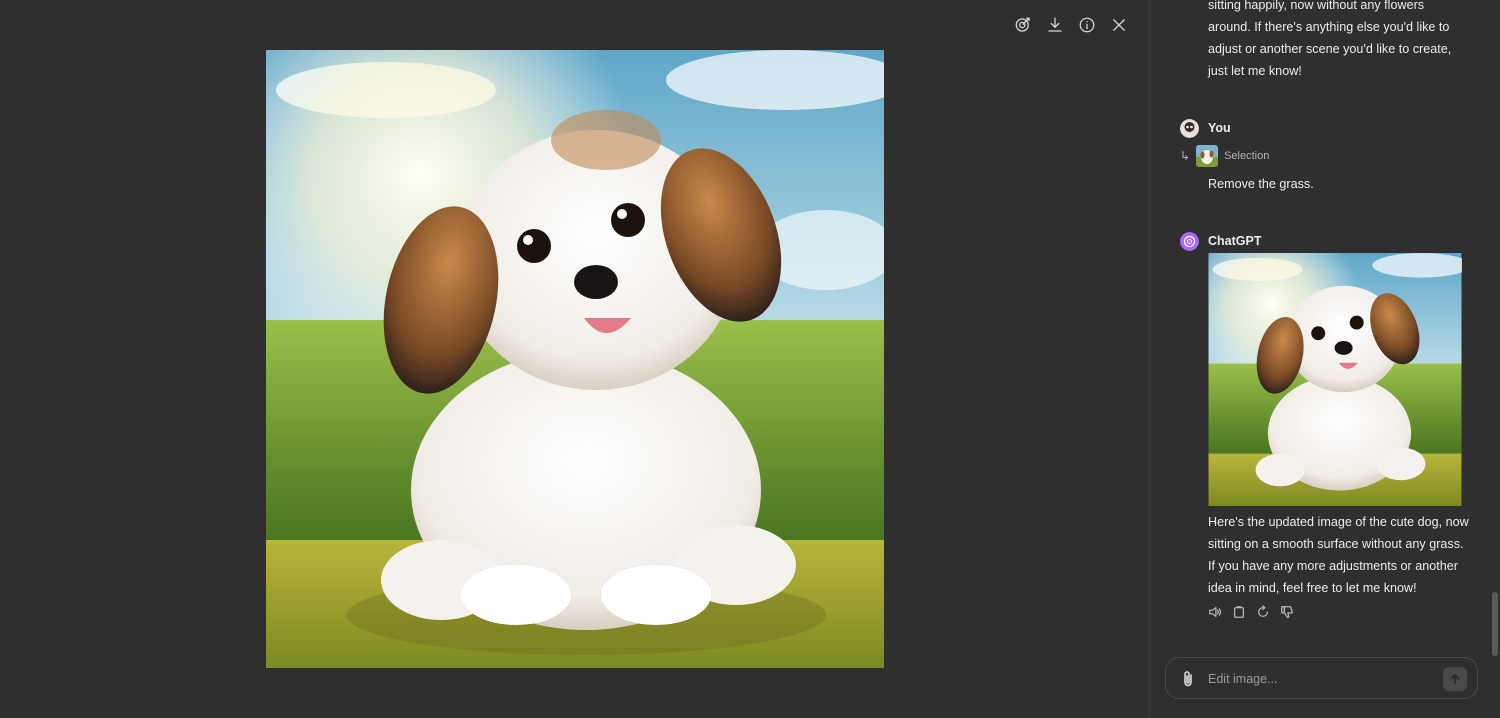  I want to click on arrow-up-icon, so click(1455, 679).